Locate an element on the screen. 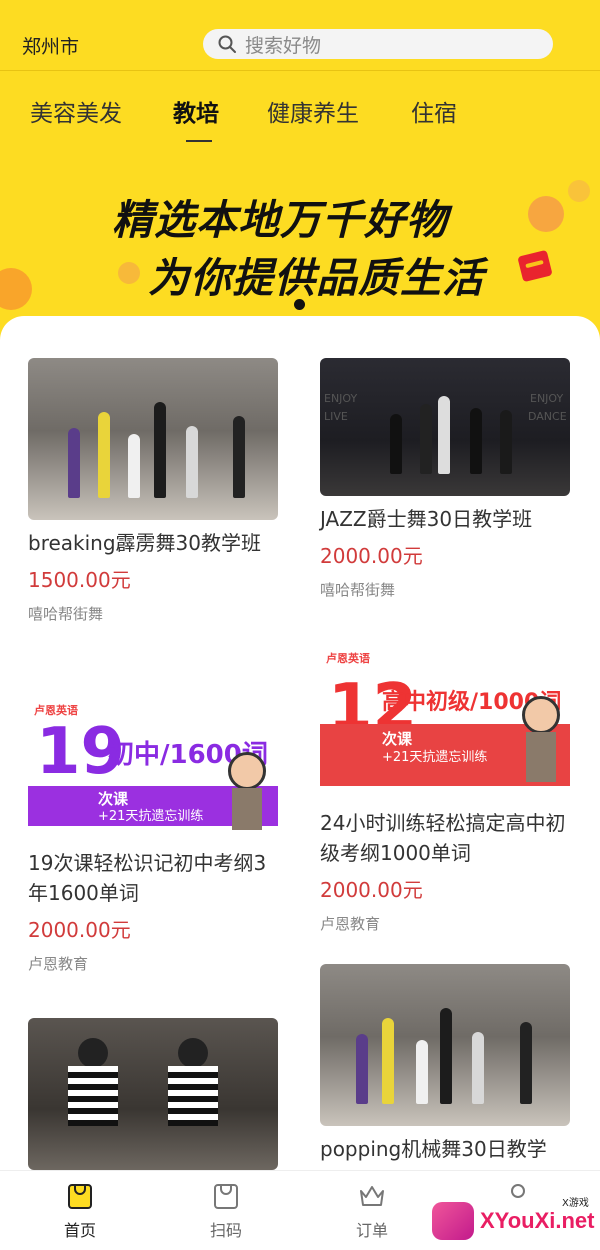  product-image: 卢恩英语 19 初中/1600词 次课 +21天抗遗忘训练 is located at coordinates (153, 759).